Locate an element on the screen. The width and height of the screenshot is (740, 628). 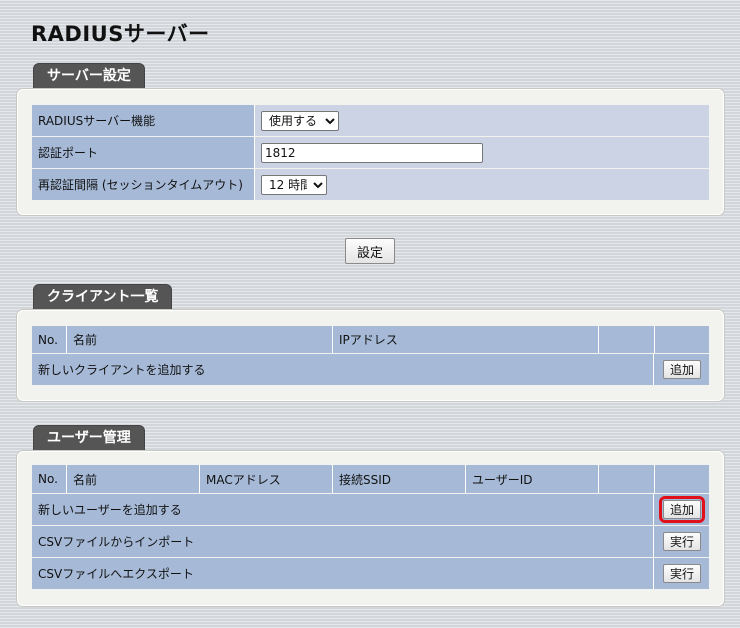
client-add-cell: 追加 is located at coordinates (681, 369).